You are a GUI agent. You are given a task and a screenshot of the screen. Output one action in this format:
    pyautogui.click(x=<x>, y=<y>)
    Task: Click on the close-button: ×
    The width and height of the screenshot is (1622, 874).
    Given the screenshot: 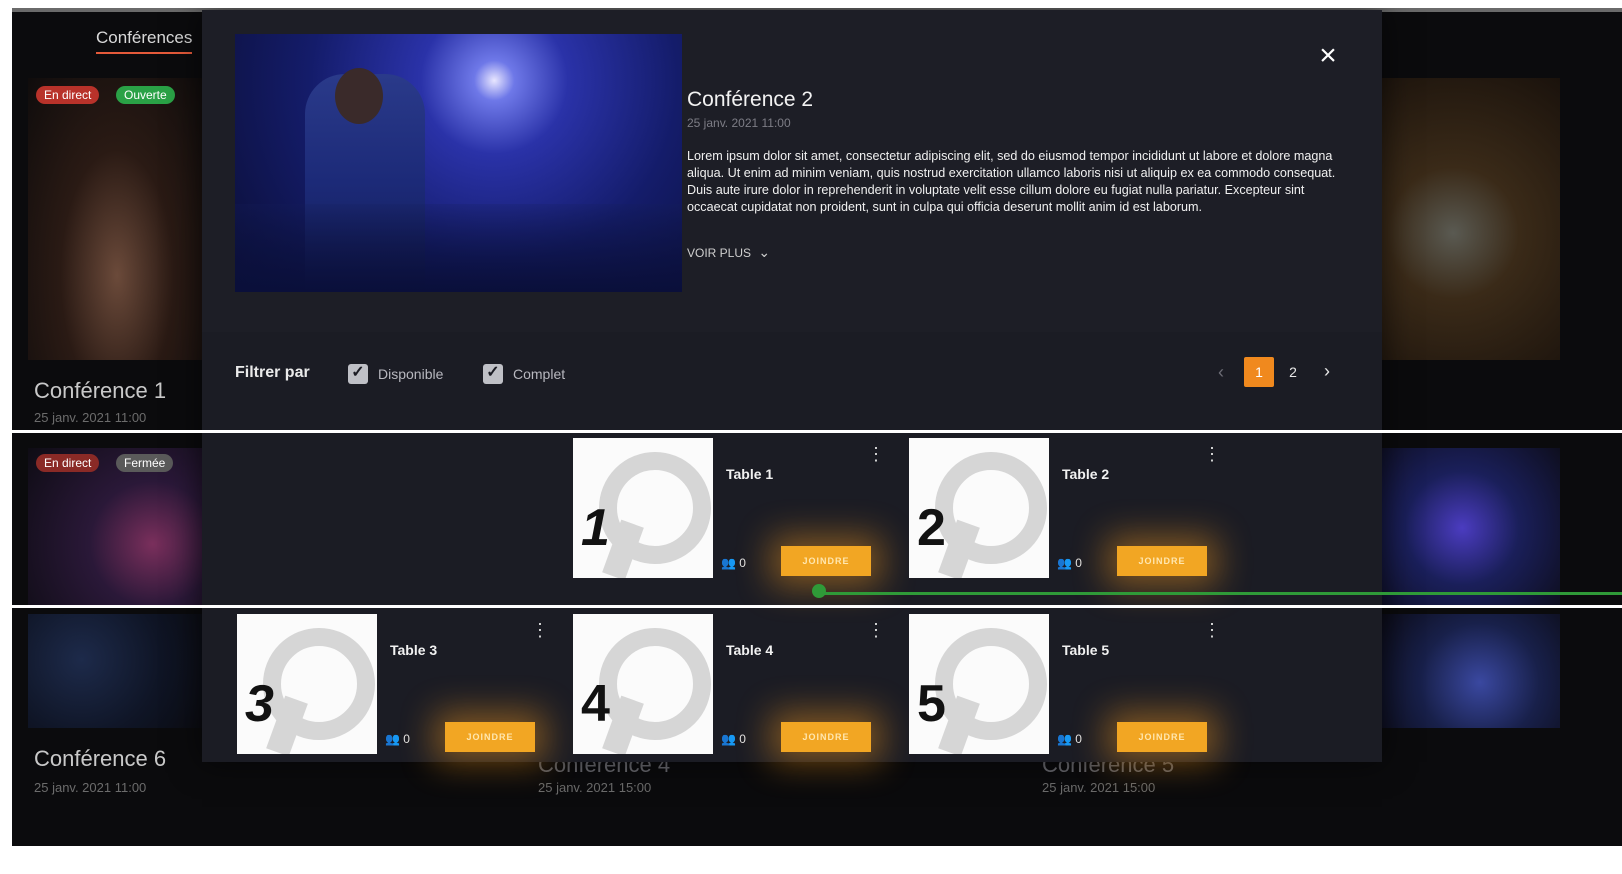 What is the action you would take?
    pyautogui.click(x=1328, y=56)
    